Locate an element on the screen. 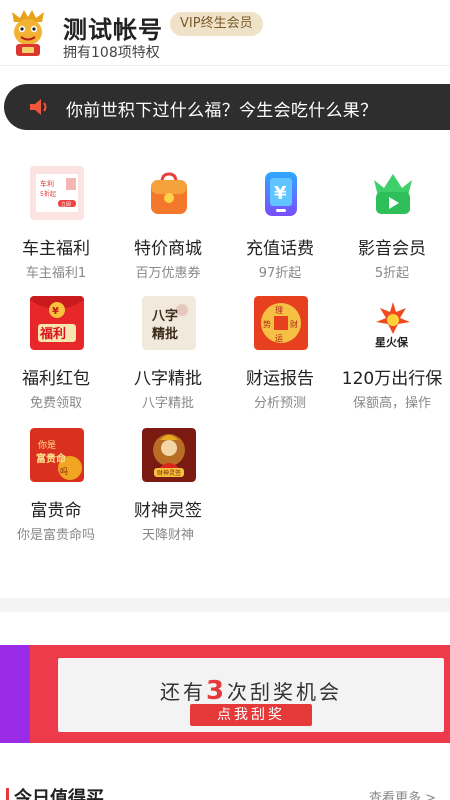 The image size is (450, 800). car-owner-icon: 车利 5折起 立即 is located at coordinates (57, 193).